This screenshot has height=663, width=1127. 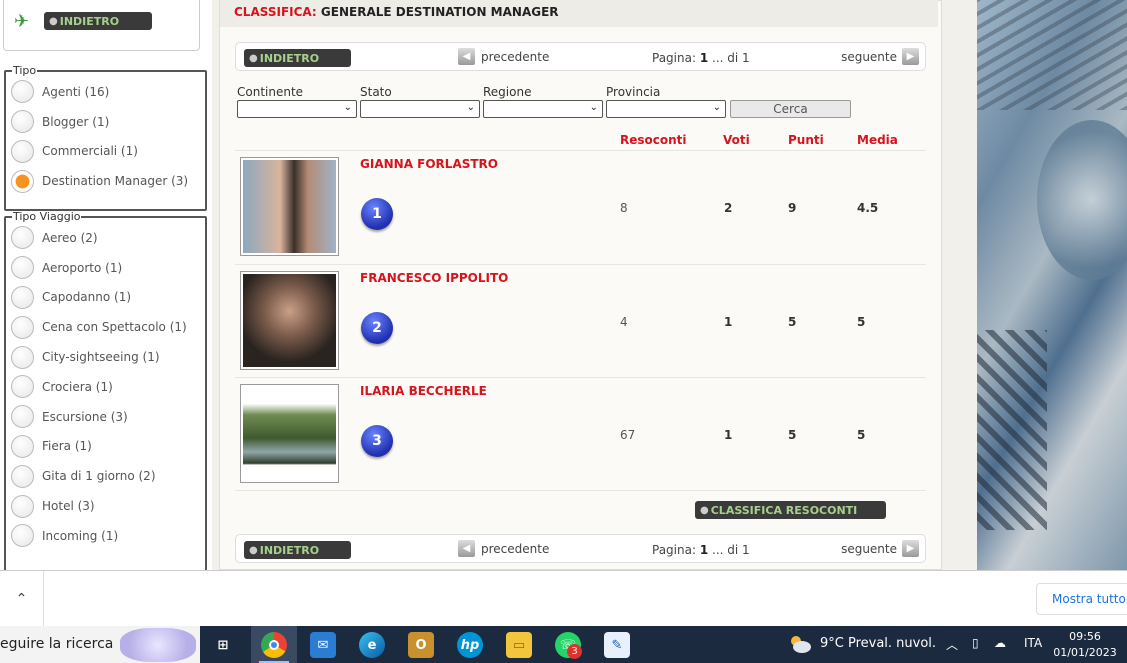 I want to click on outlook-icon: O, so click(x=421, y=645).